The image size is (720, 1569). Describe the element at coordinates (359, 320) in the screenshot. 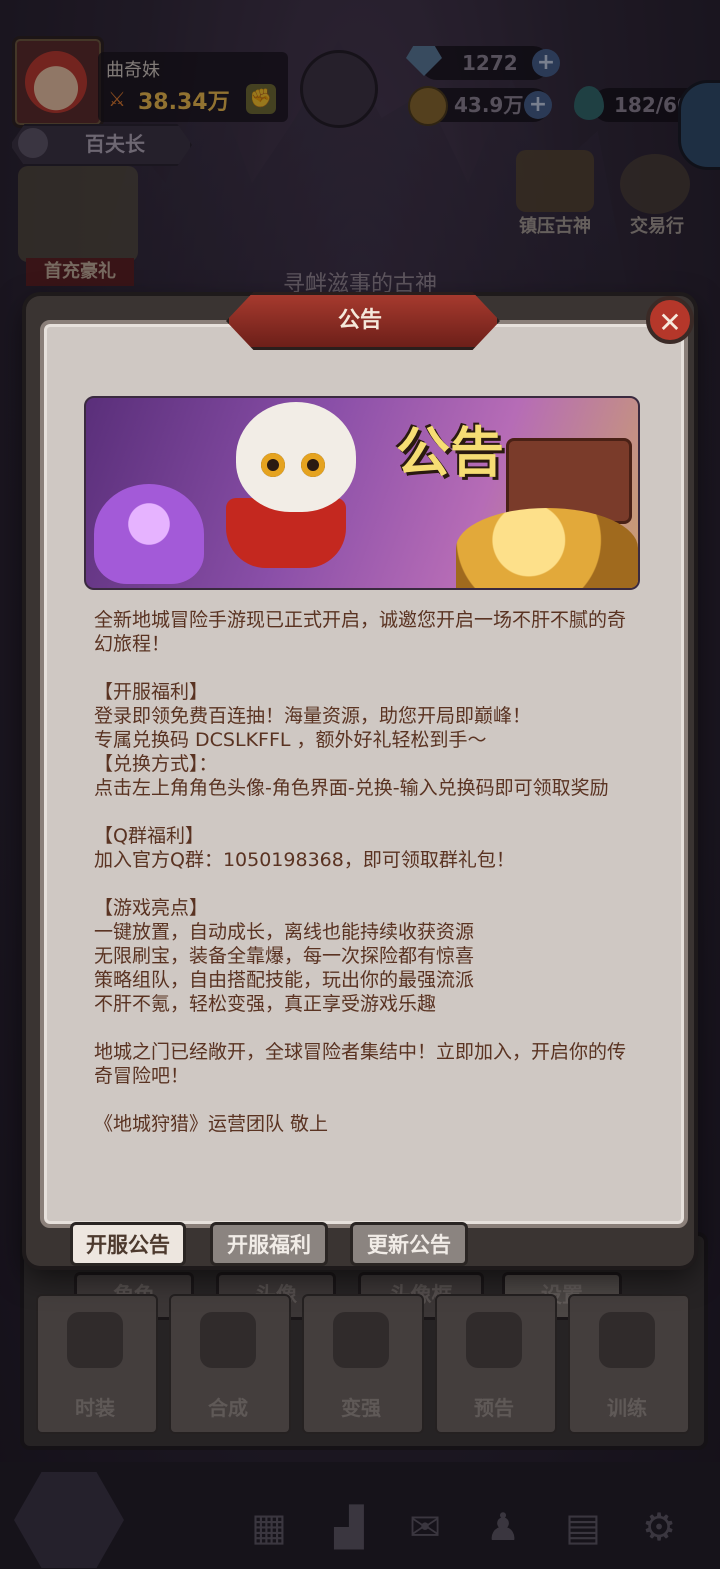

I see `modal-title: 公告` at that location.